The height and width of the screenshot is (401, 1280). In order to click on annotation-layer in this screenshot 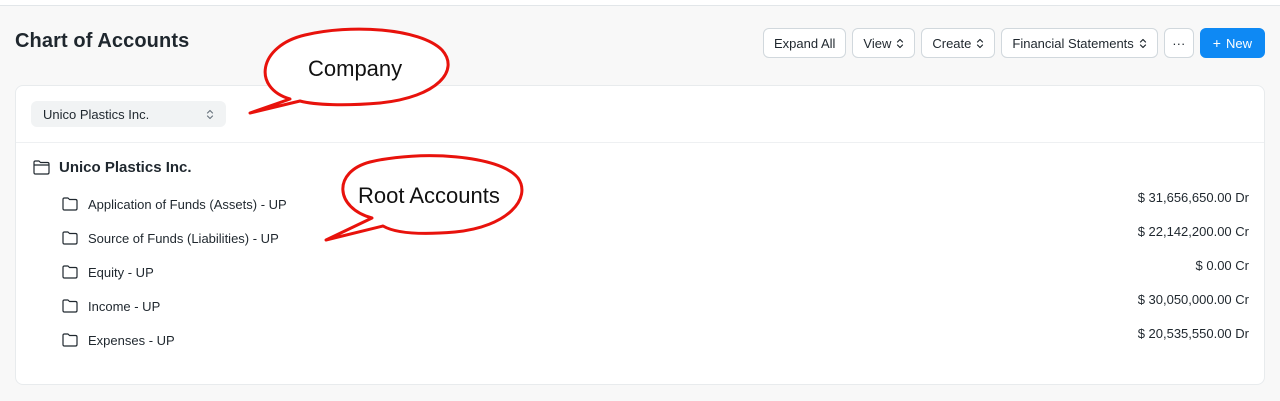, I will do `click(386, 134)`.